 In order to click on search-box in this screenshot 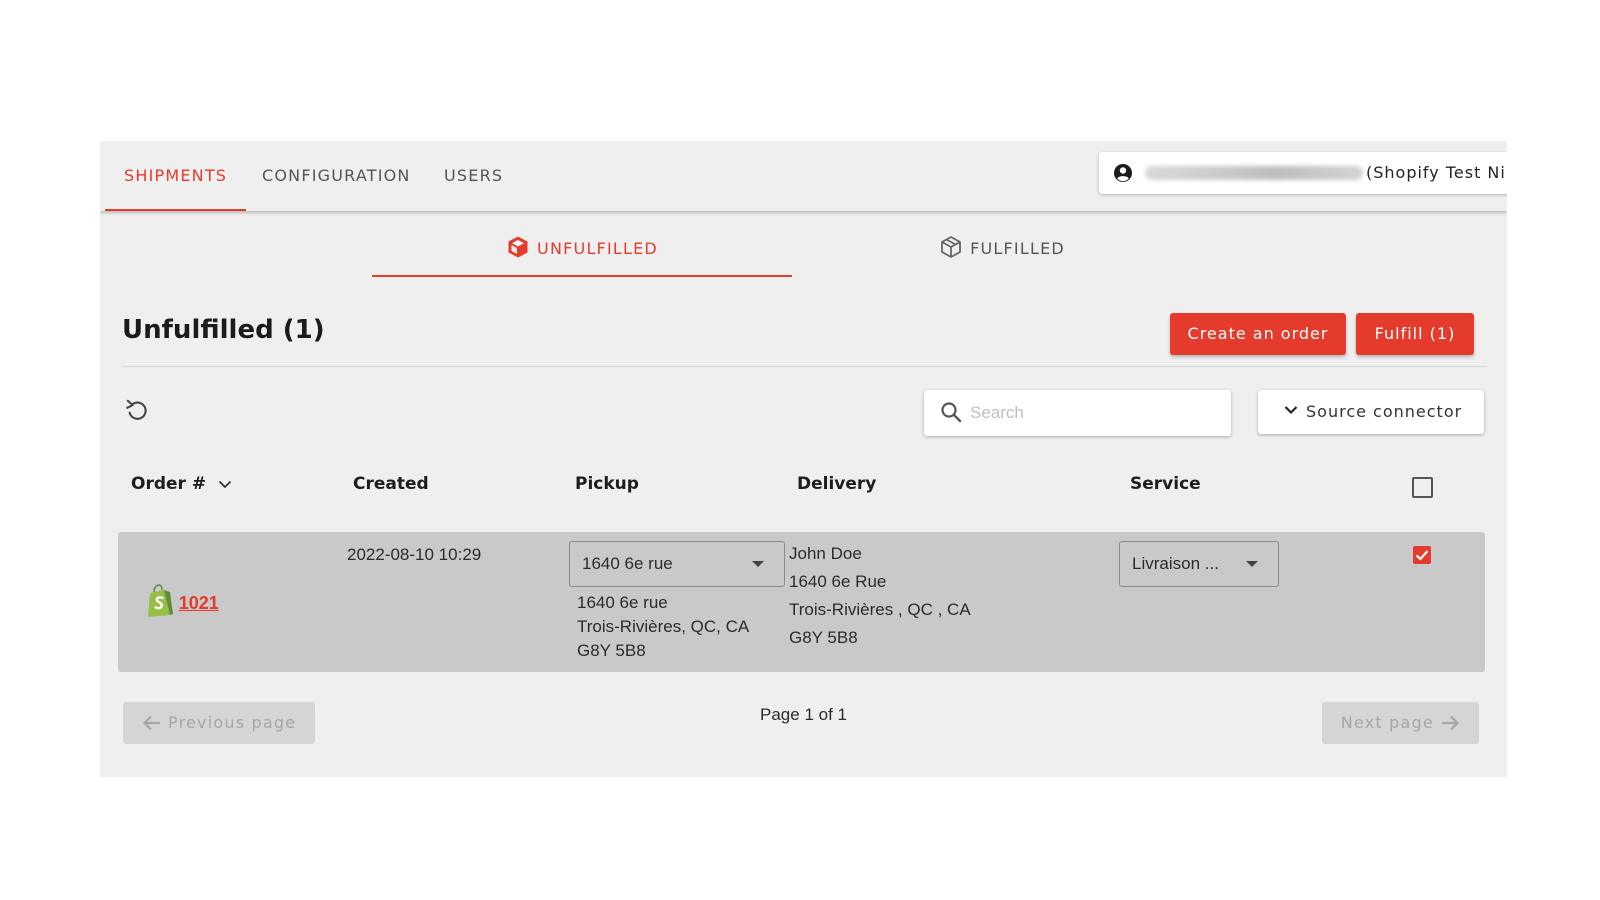, I will do `click(1077, 413)`.